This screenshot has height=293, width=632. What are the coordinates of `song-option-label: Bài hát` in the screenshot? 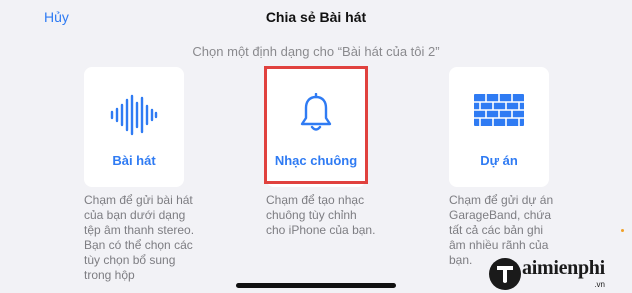 It's located at (134, 160).